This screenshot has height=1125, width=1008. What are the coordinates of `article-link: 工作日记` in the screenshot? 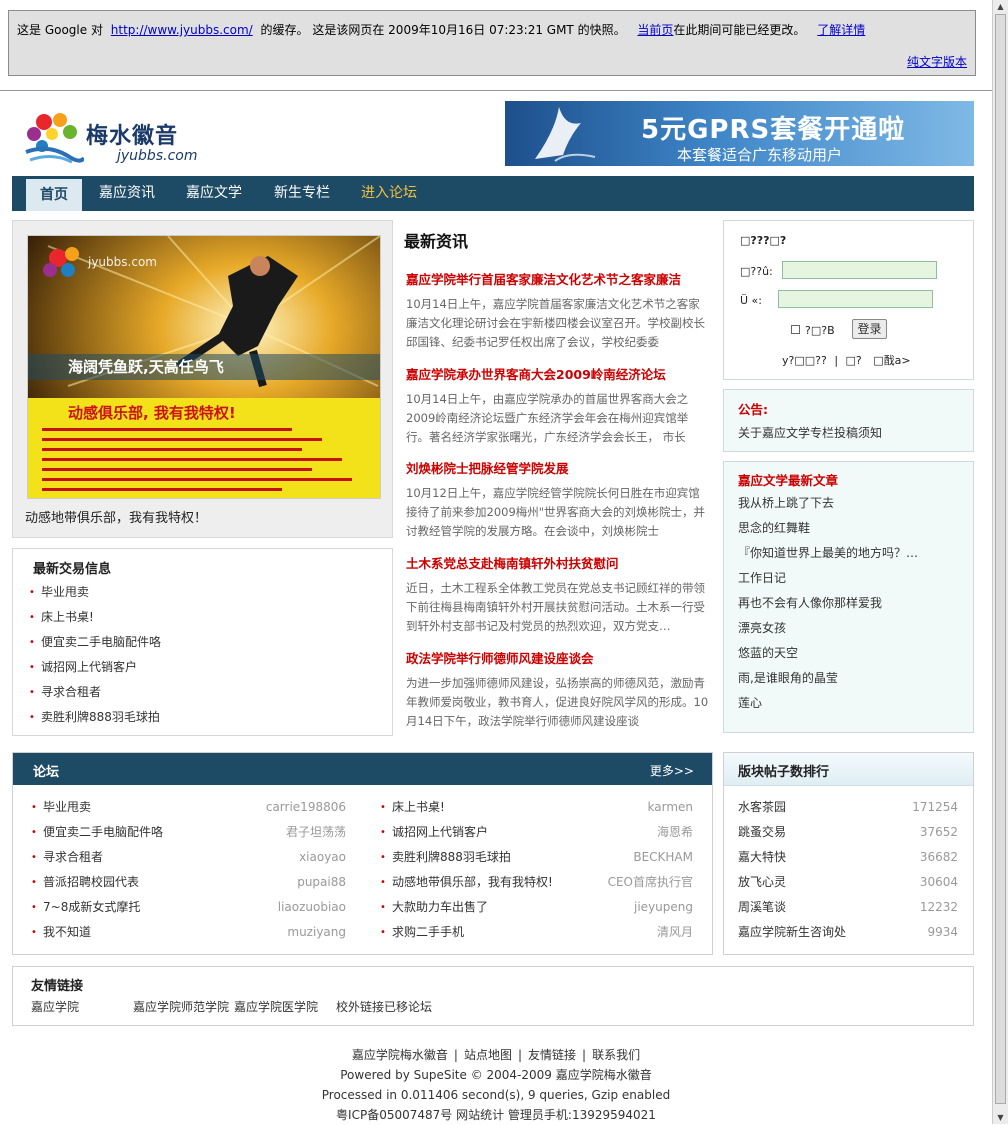 It's located at (828, 578).